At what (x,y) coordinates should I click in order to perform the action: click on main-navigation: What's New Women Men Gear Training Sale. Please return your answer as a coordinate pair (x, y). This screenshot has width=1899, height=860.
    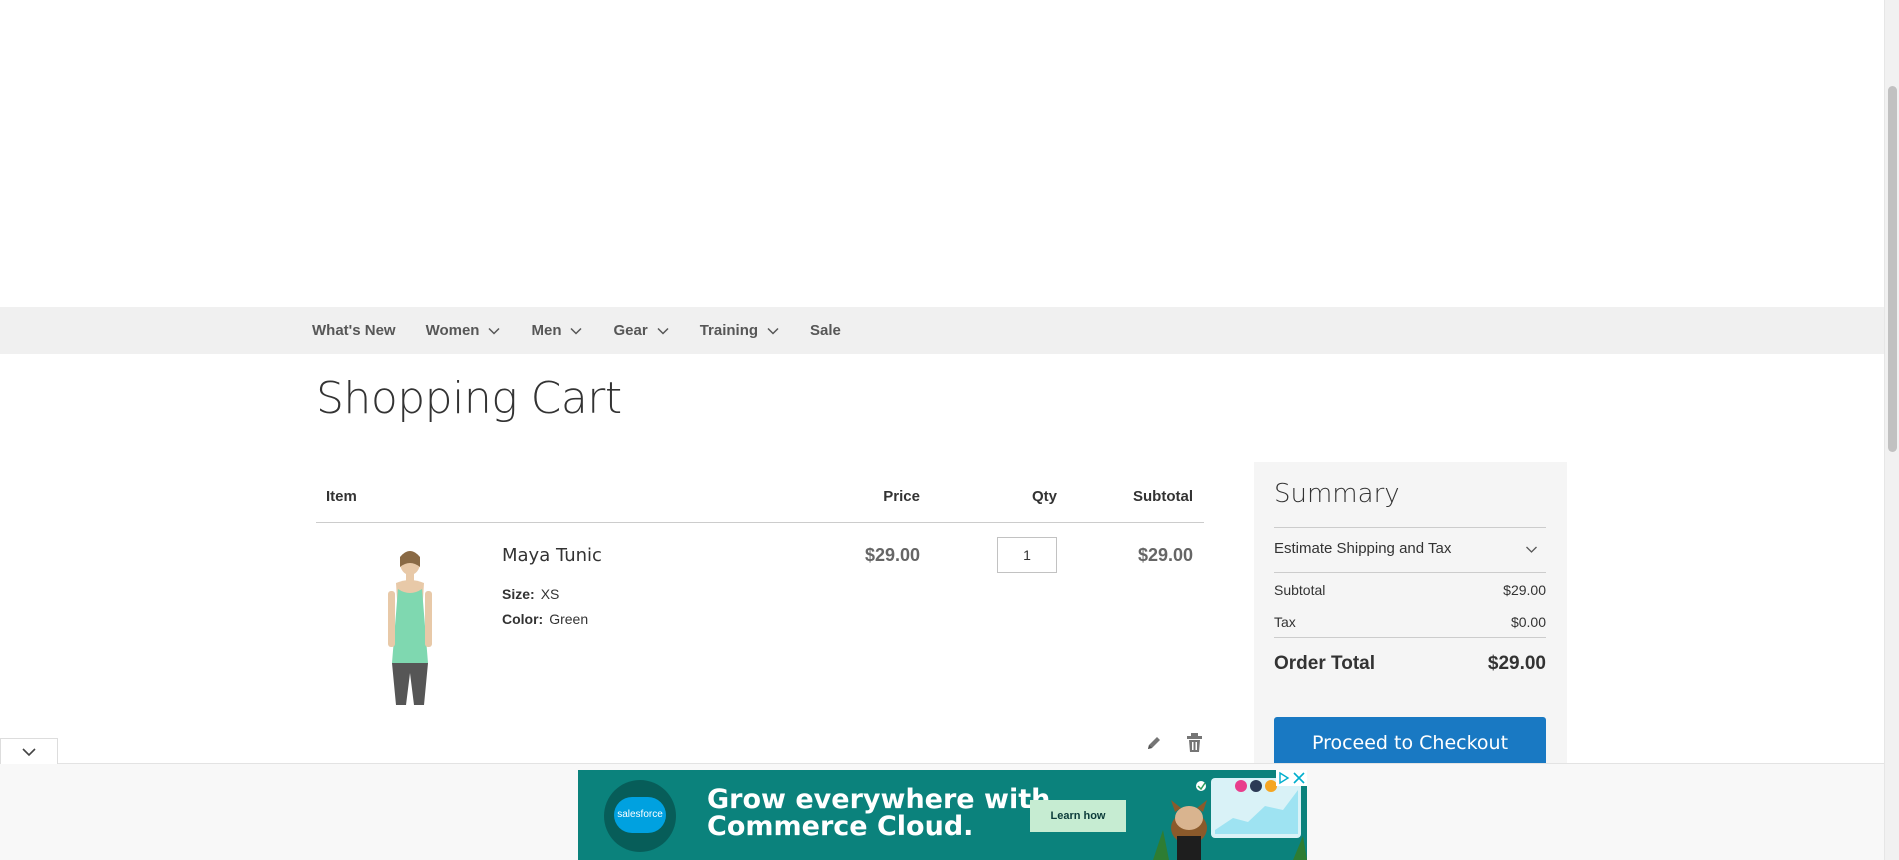
    Looking at the image, I should click on (942, 330).